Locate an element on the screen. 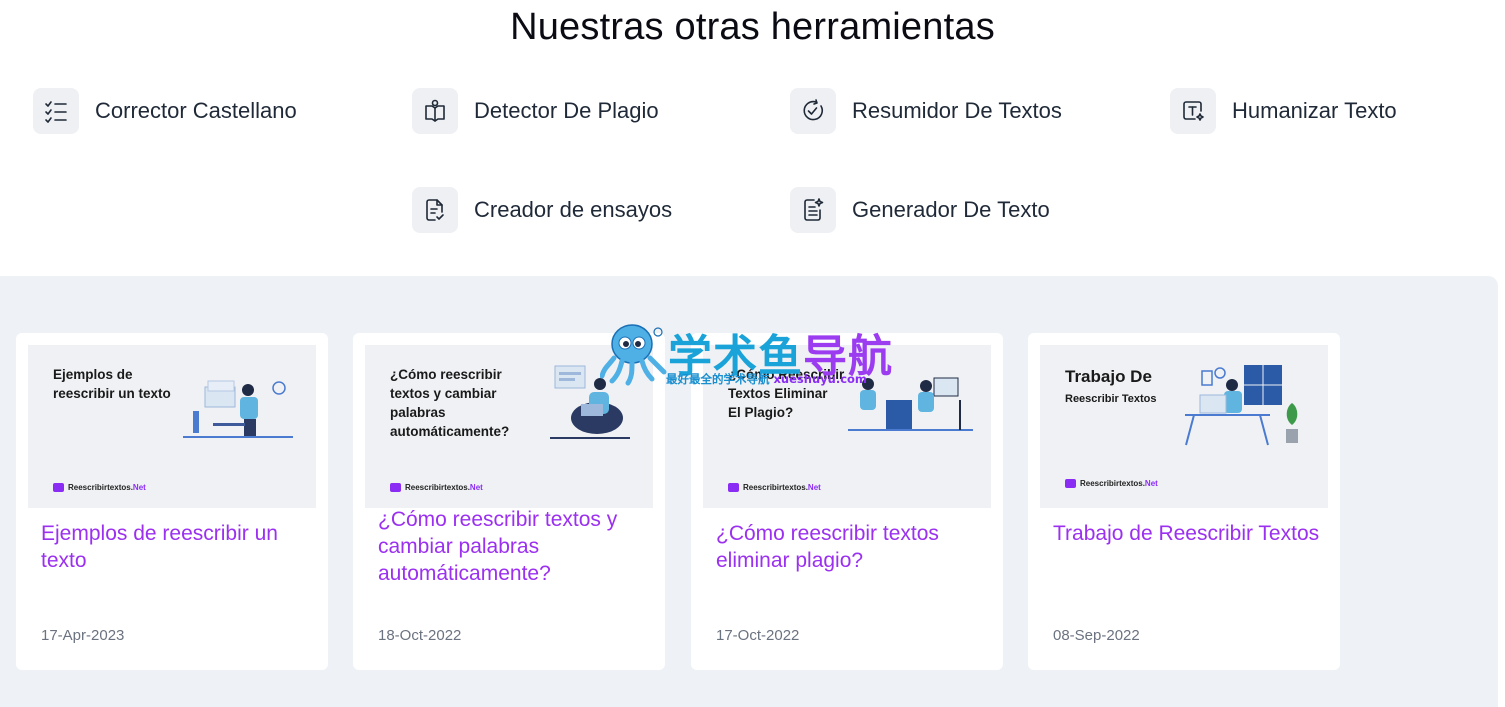 The height and width of the screenshot is (707, 1505). open-book-icon is located at coordinates (435, 111).